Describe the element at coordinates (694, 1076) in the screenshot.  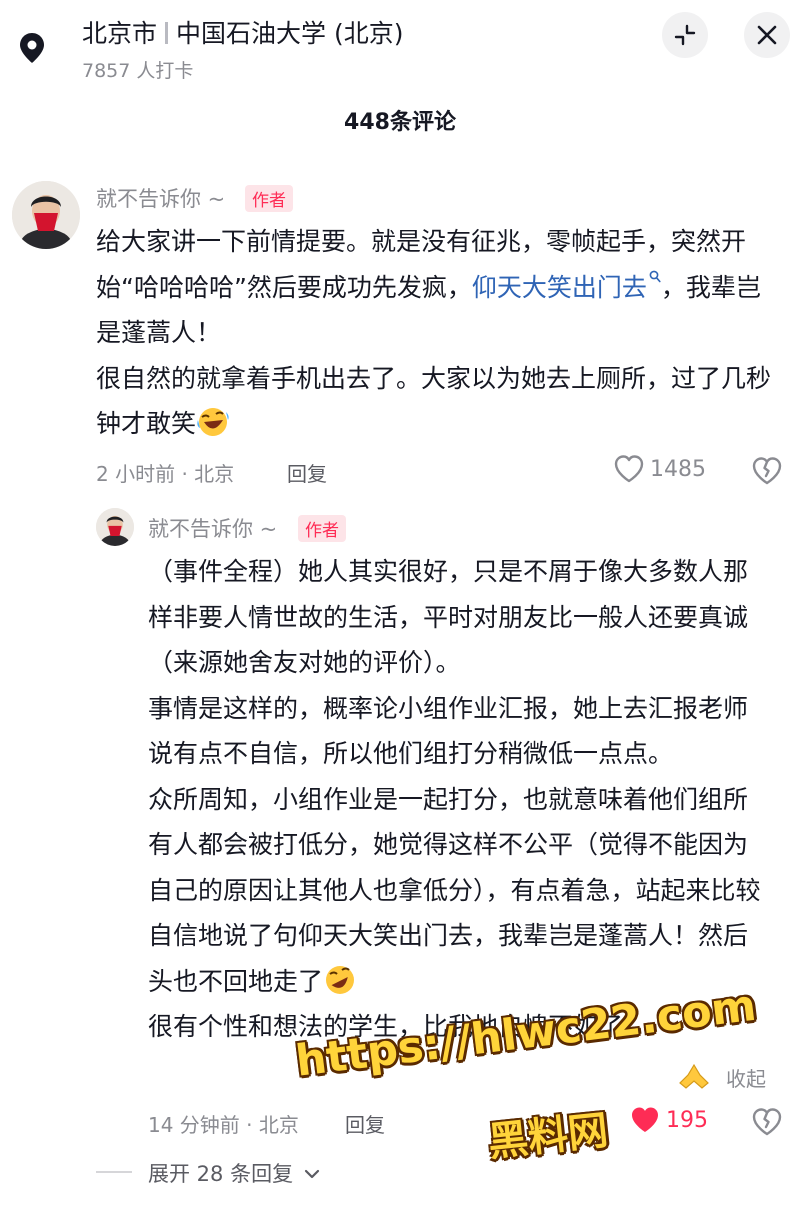
I see `praying-hands-emoji-icon` at that location.